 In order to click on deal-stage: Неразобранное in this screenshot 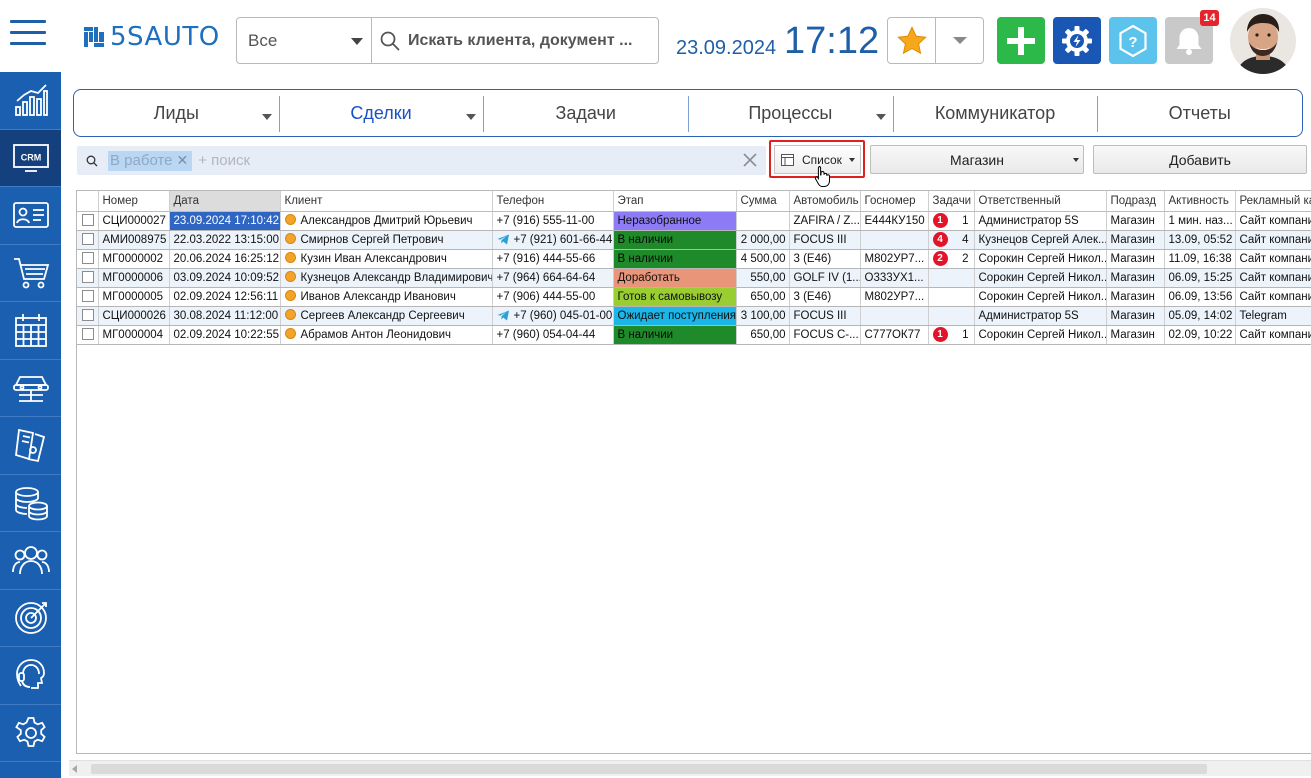, I will do `click(675, 221)`.